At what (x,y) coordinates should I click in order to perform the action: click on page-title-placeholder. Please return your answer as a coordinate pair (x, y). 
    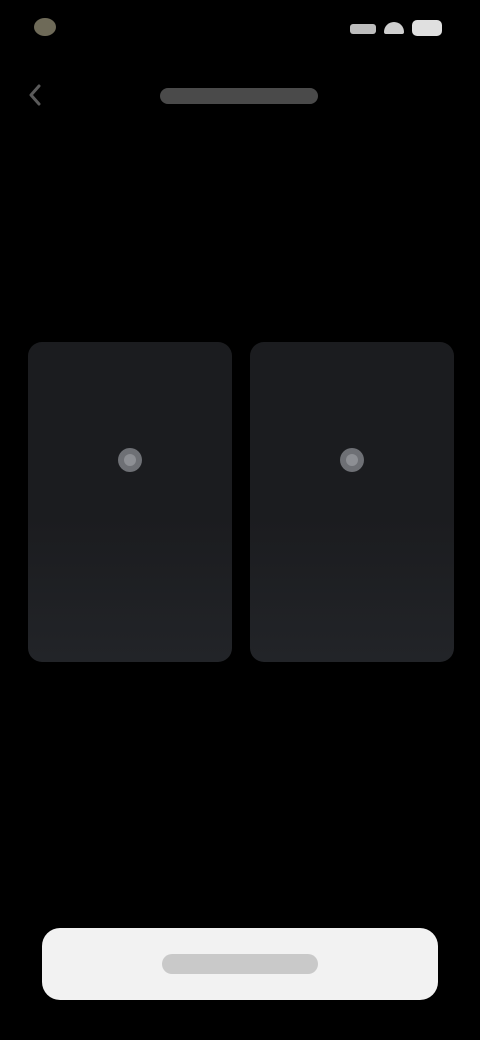
    Looking at the image, I should click on (239, 96).